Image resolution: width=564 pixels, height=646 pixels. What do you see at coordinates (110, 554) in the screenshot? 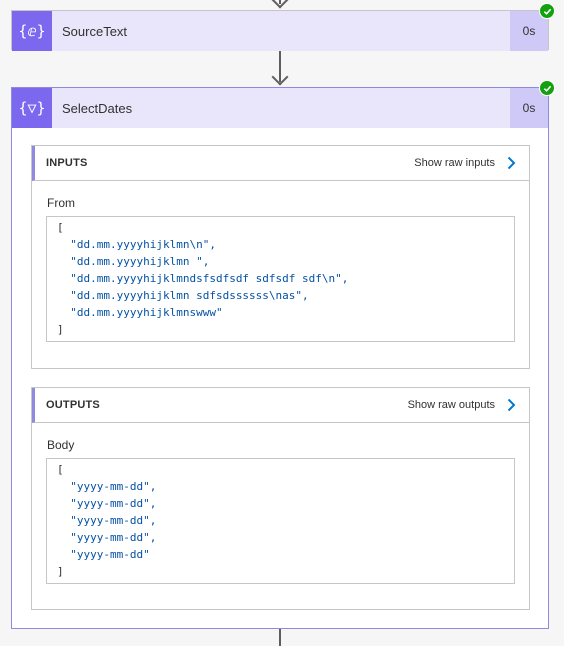
I see `code-line: "yyyy-mm-dd"` at bounding box center [110, 554].